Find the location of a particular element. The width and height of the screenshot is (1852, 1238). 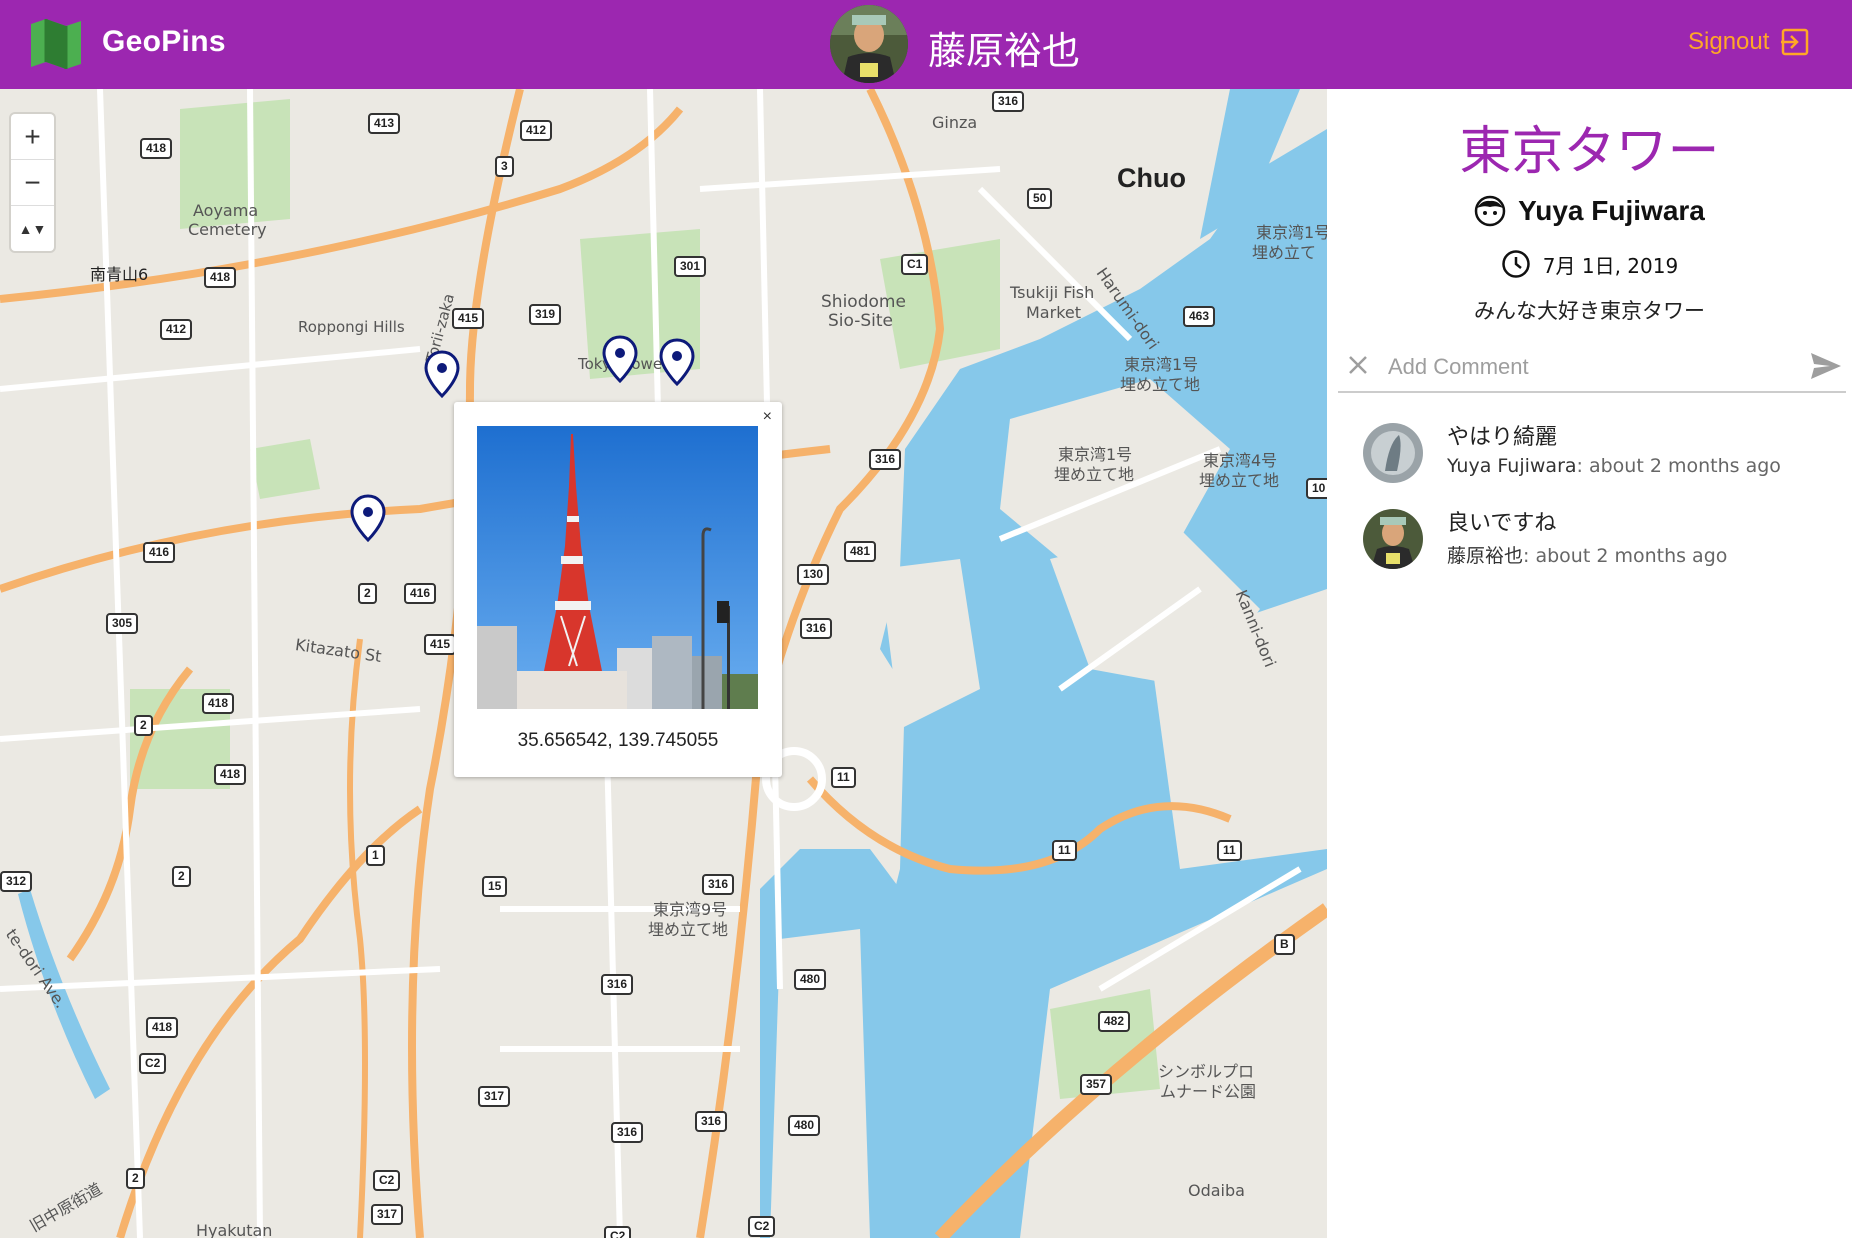

pin-date: 7月 1日, 2019 is located at coordinates (1589, 264).